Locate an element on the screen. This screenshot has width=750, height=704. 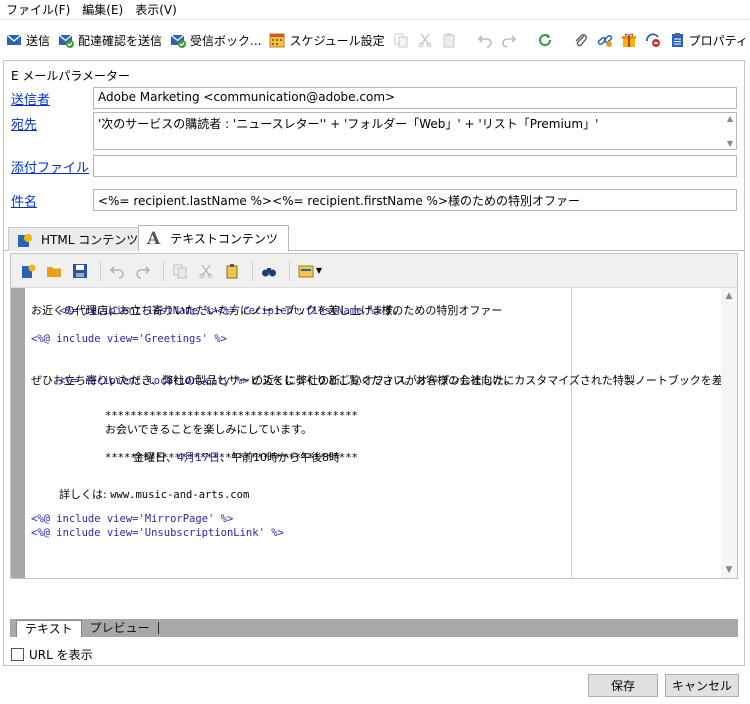
link-icon is located at coordinates (604, 40).